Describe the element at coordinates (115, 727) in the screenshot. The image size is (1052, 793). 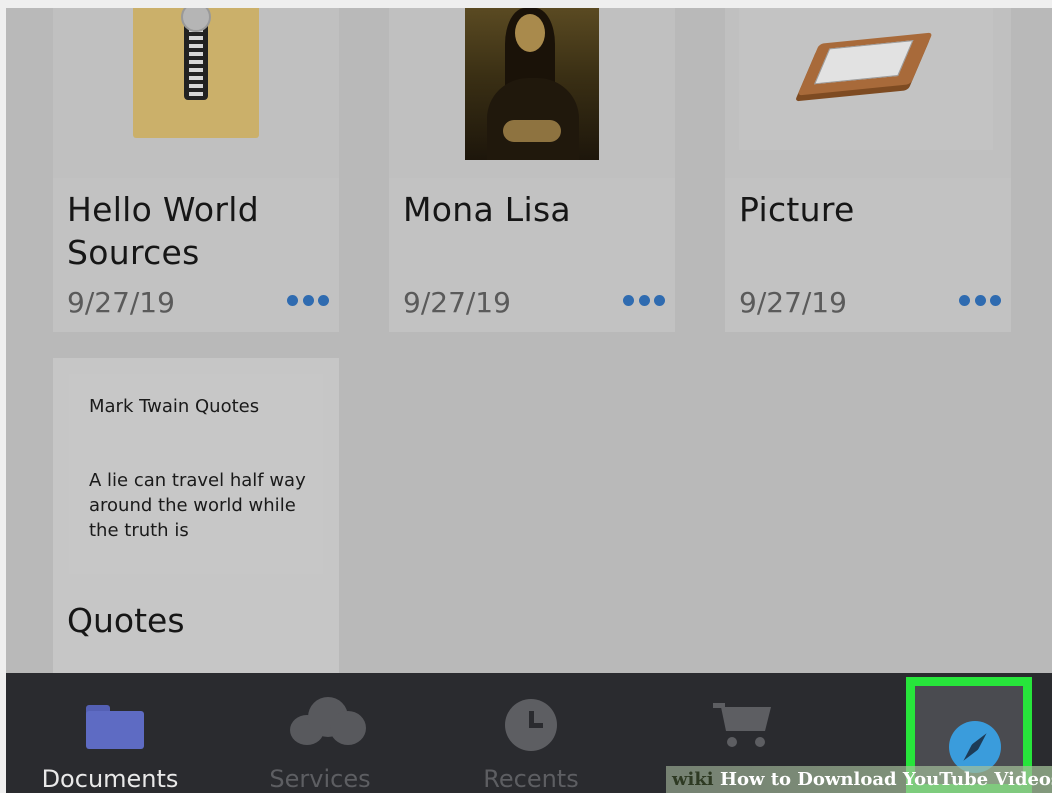
I see `folder-icon` at that location.